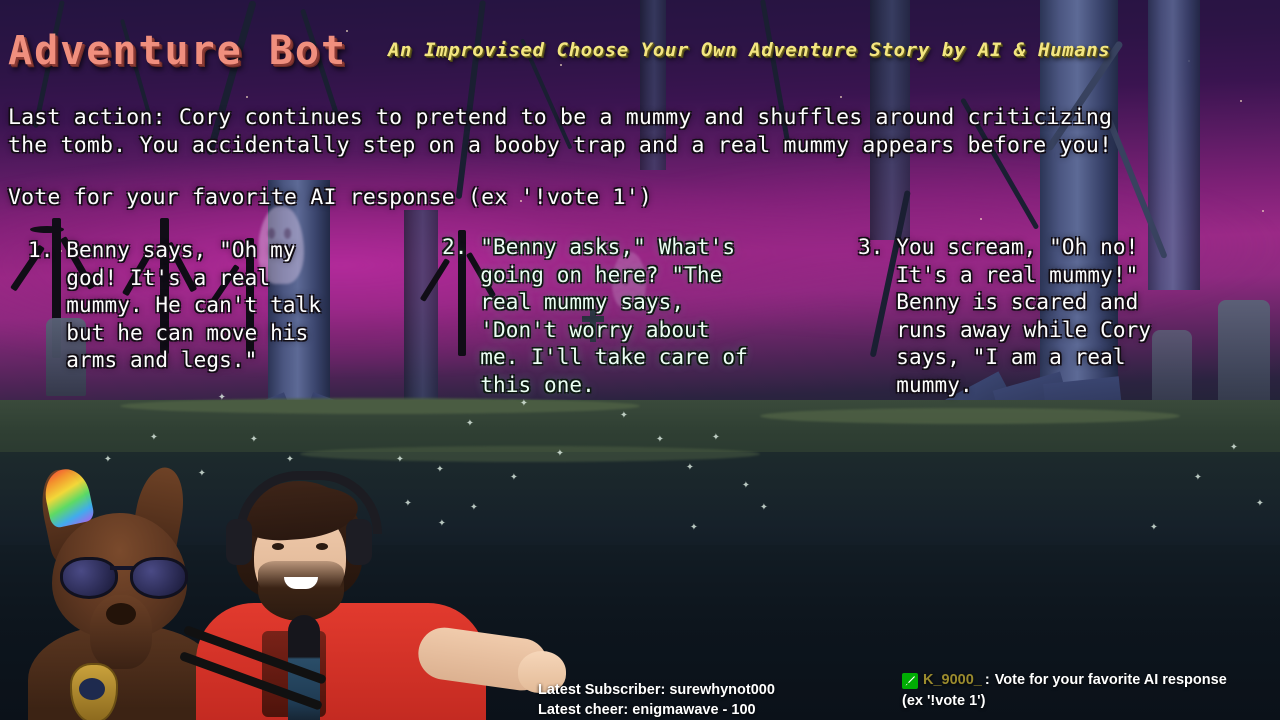 The width and height of the screenshot is (1280, 720). I want to click on chat-username: K_9000_, so click(952, 680).